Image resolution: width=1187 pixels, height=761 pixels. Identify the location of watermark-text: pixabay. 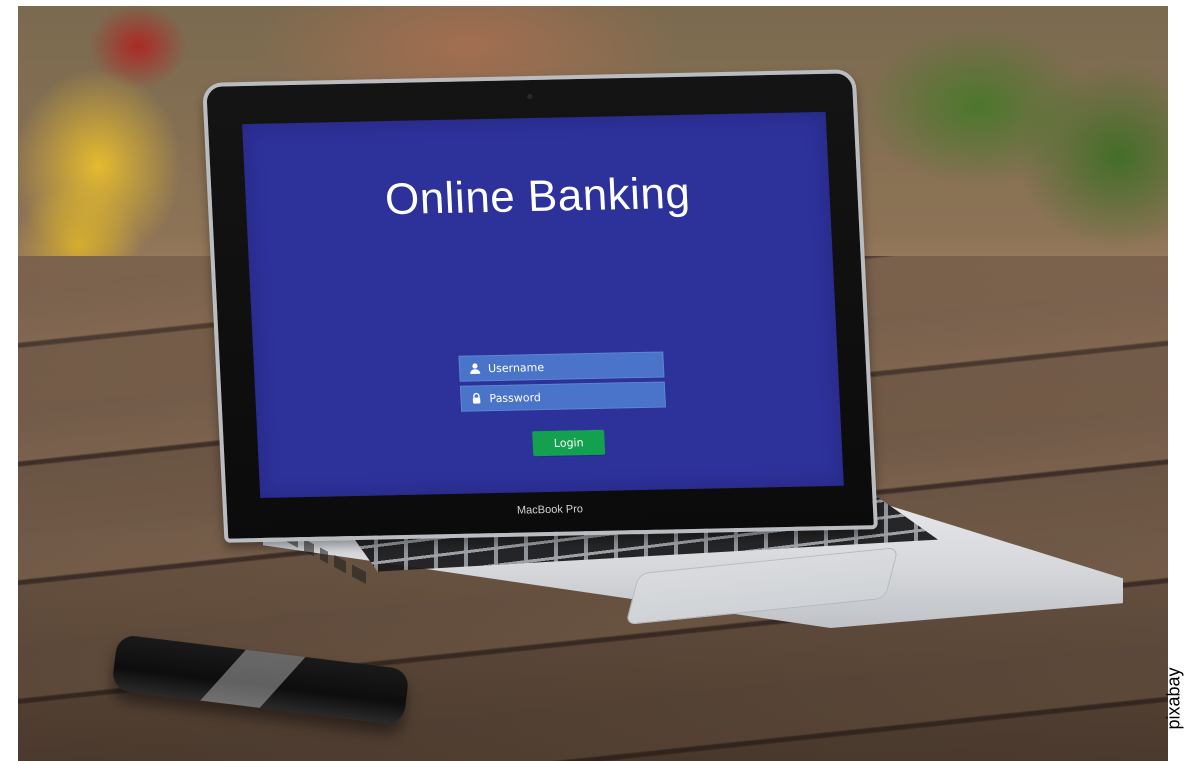
(1173, 698).